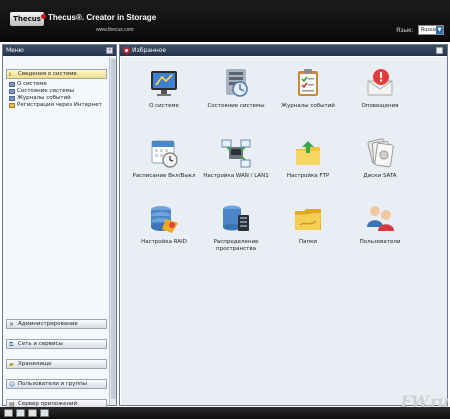  I want to click on taskbar-disk-icon, so click(20, 413).